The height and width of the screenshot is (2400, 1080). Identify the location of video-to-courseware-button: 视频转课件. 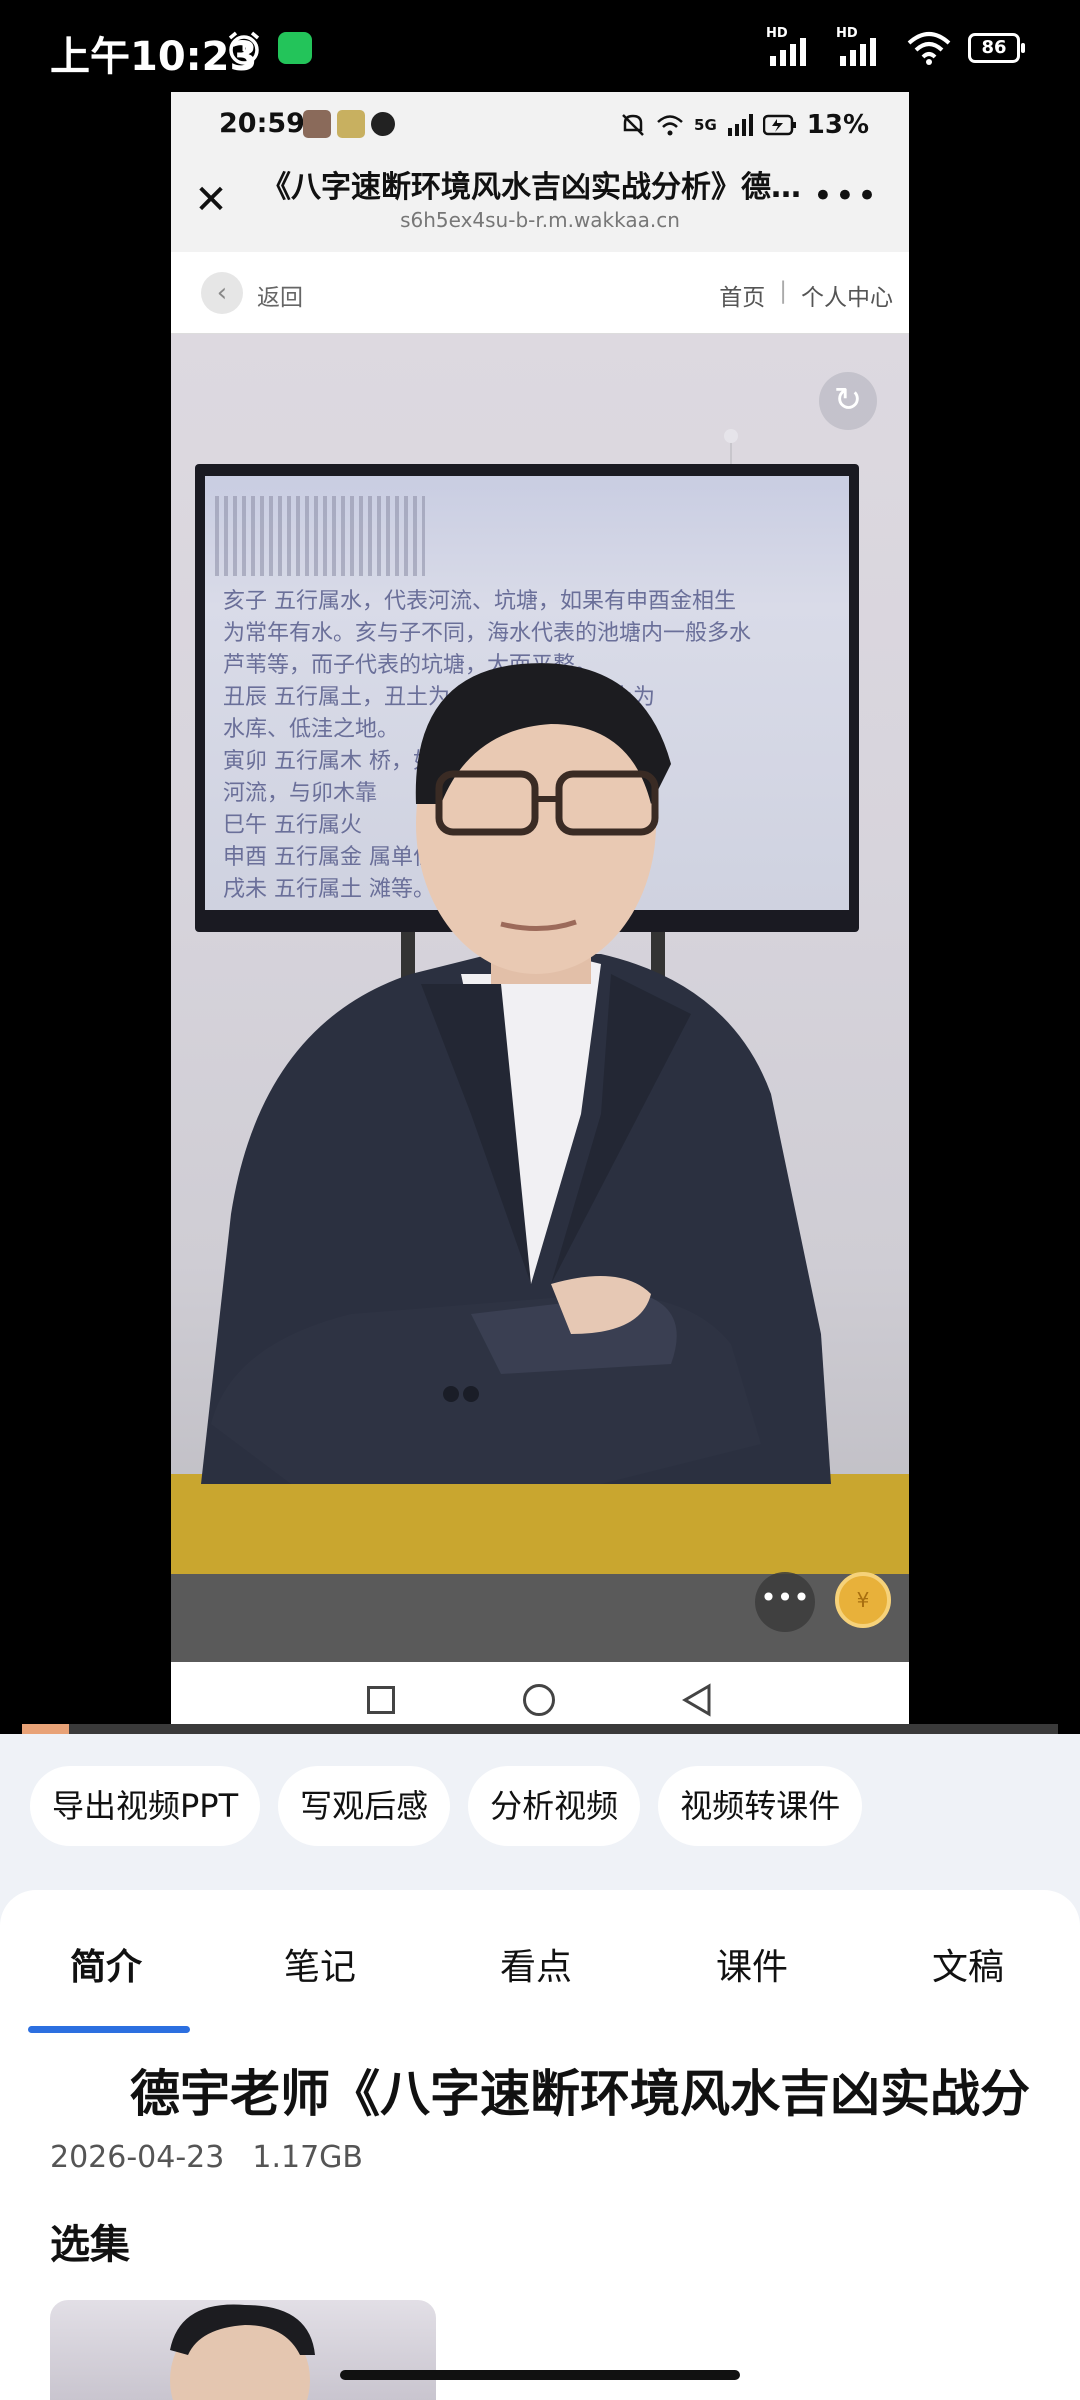
(760, 1806).